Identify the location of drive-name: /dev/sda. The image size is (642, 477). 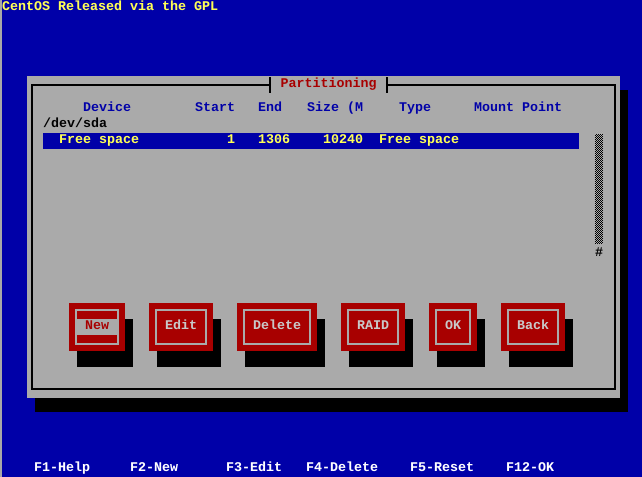
(75, 125).